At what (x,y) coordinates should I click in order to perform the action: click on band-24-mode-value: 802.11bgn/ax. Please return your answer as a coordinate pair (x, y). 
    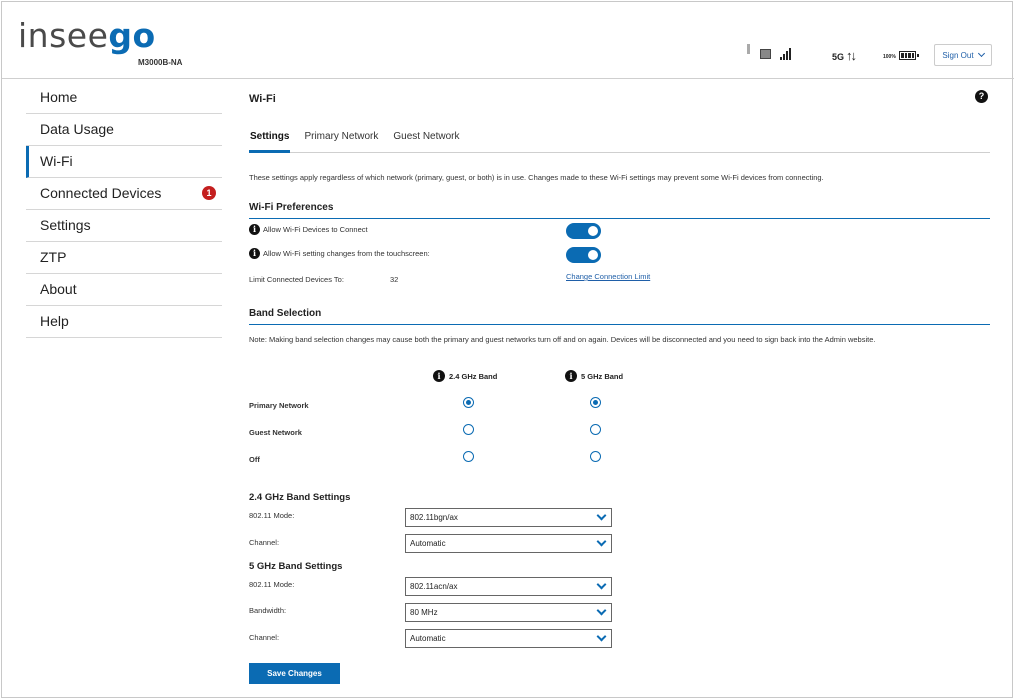
    Looking at the image, I should click on (434, 517).